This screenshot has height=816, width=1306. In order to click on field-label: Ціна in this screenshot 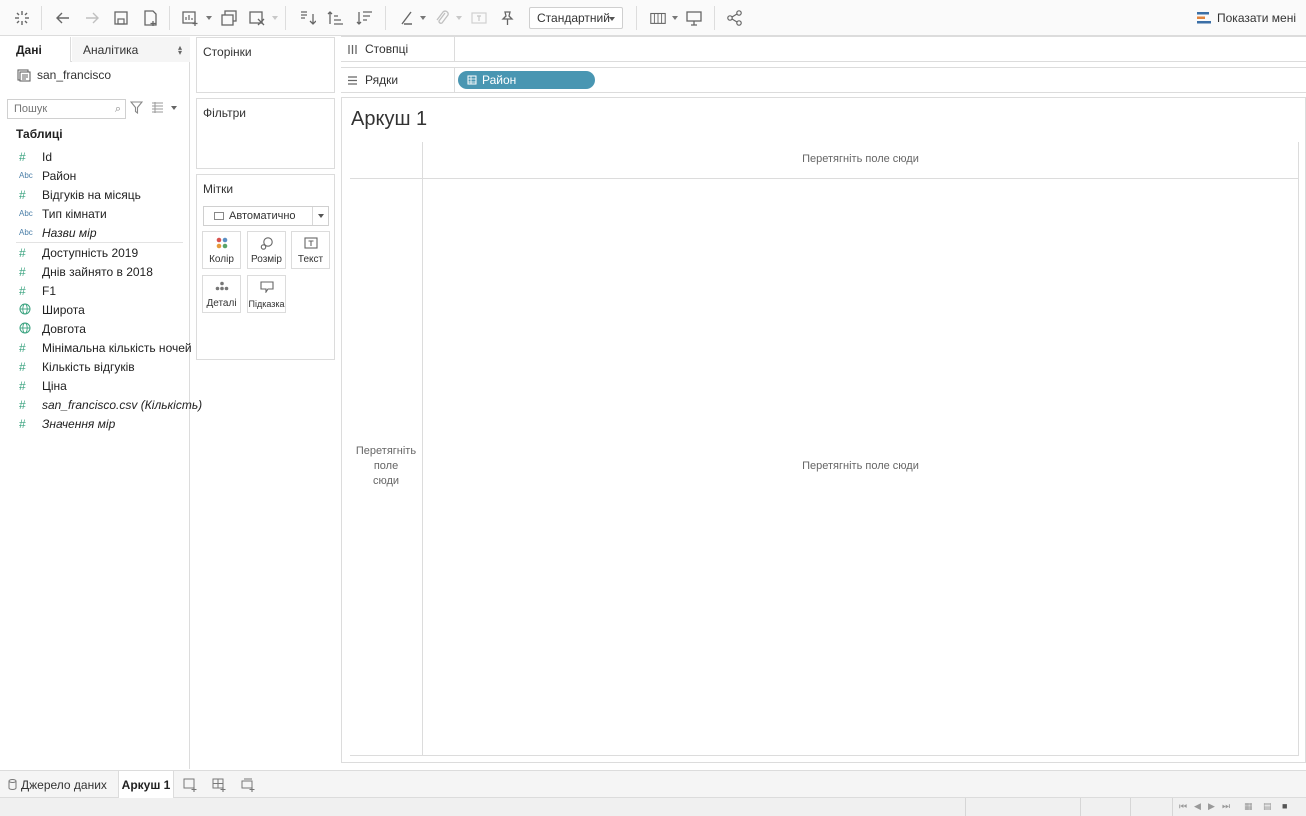, I will do `click(54, 385)`.